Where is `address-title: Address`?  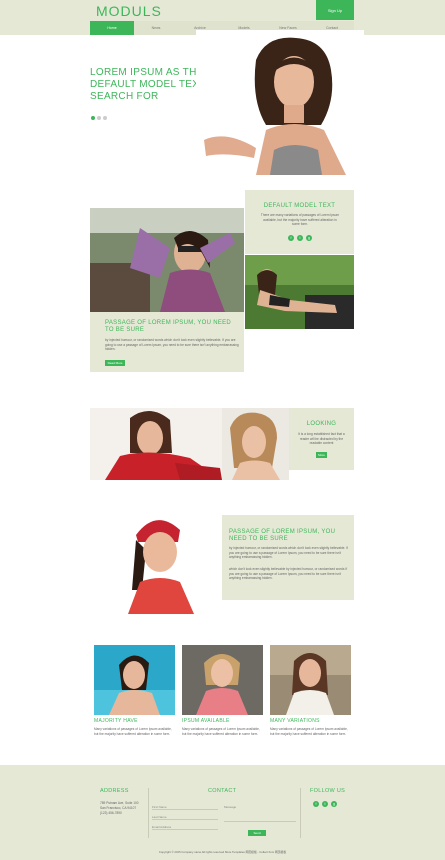 address-title: Address is located at coordinates (114, 791).